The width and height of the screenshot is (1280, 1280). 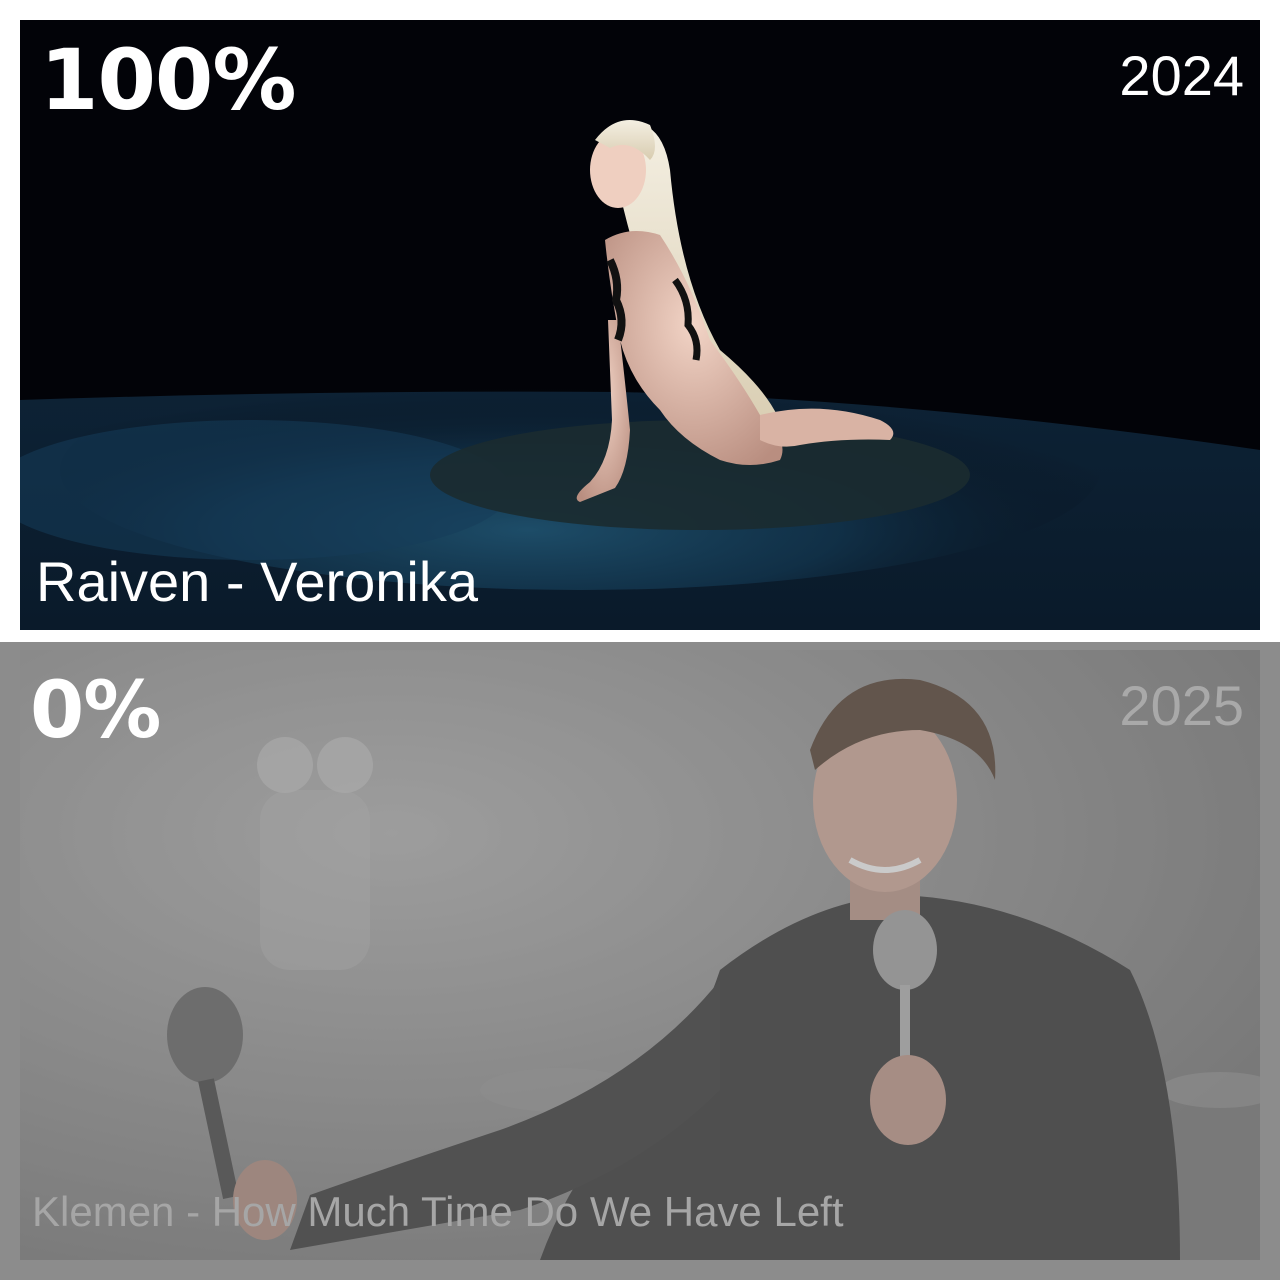 What do you see at coordinates (1181, 705) in the screenshot?
I see `bottom-year-label: 2025` at bounding box center [1181, 705].